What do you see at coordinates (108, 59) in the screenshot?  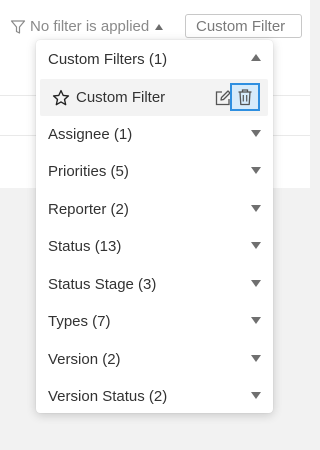 I see `section-label: Custom Filters (1)` at bounding box center [108, 59].